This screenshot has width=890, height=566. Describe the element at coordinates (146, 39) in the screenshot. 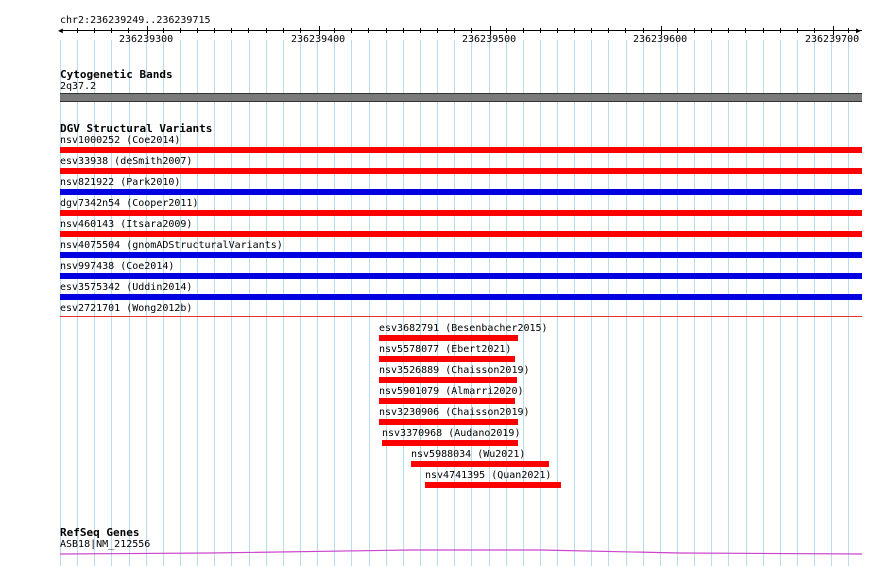

I see `ruler-tick-label: 236239300` at that location.